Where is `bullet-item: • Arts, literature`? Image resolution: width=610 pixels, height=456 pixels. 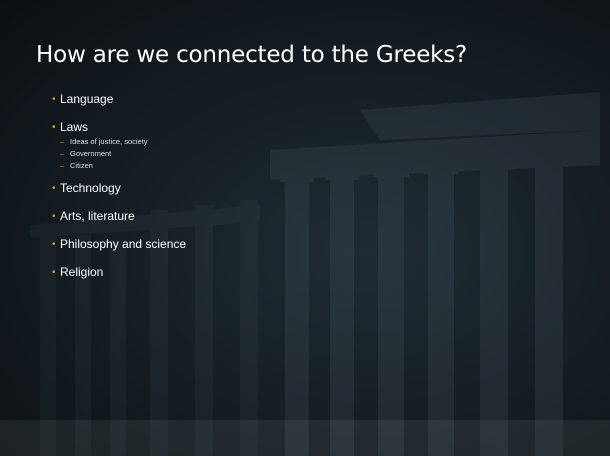
bullet-item: • Arts, literature is located at coordinates (119, 216).